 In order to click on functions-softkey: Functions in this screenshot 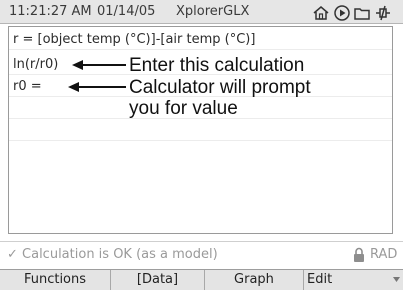, I will do `click(55, 280)`.